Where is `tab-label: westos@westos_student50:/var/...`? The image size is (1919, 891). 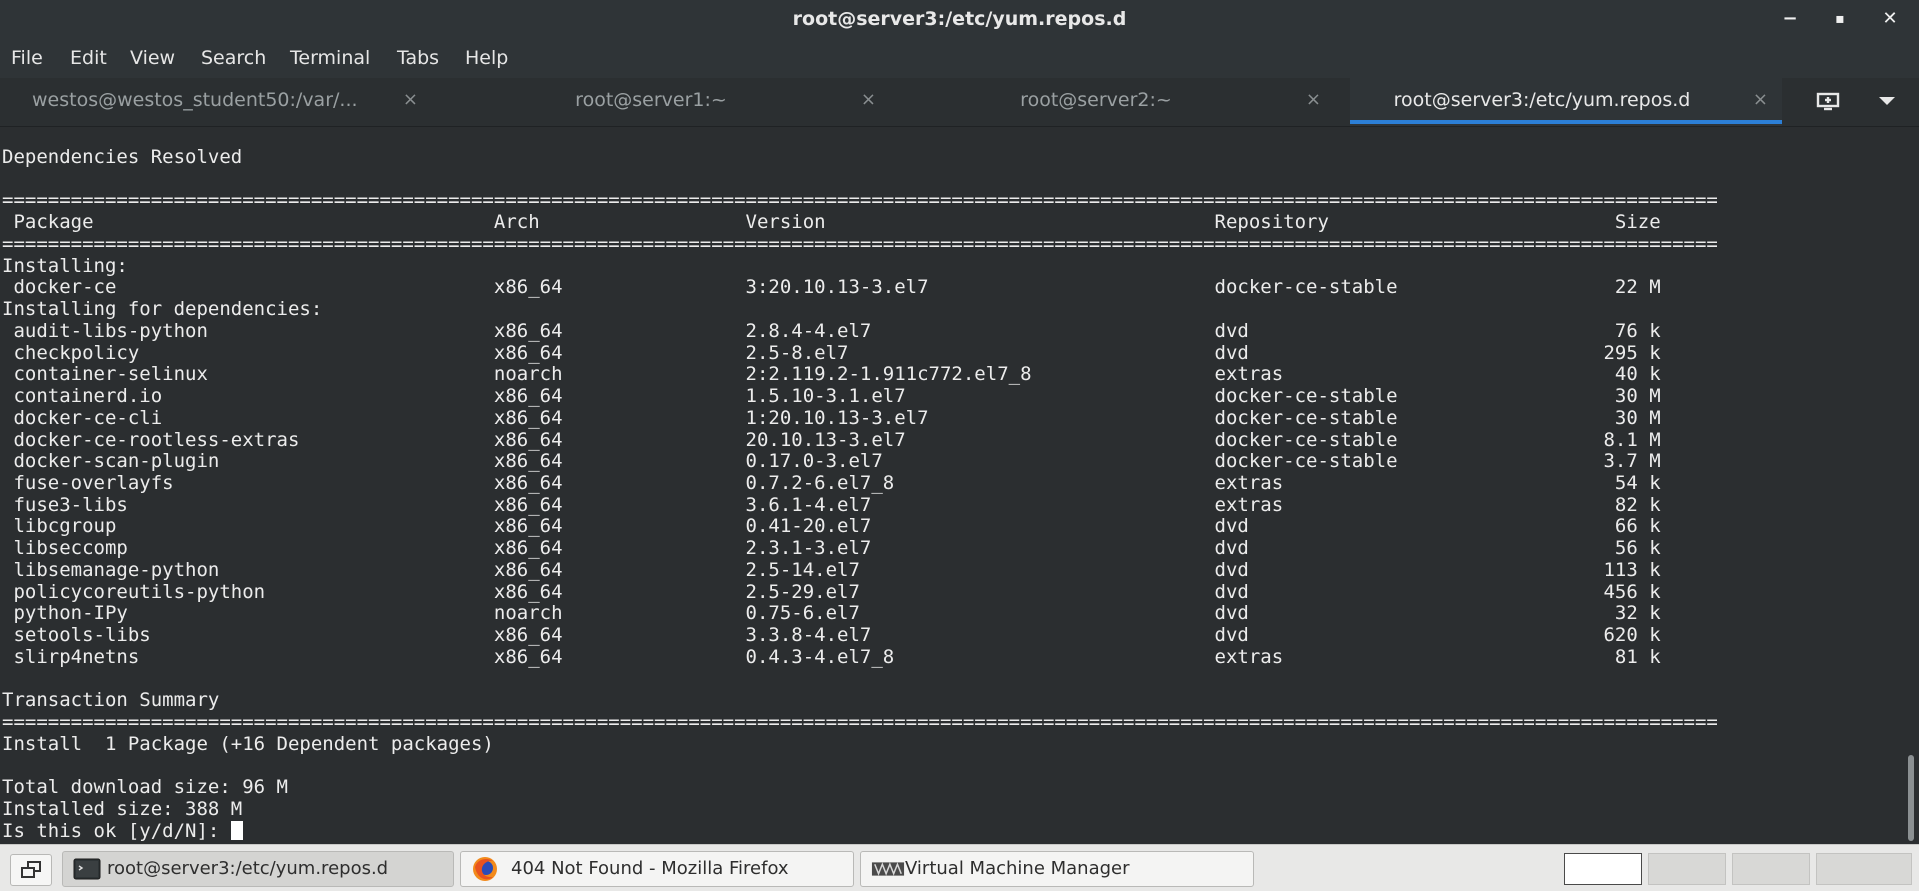
tab-label: westos@westos_student50:/var/... is located at coordinates (195, 100).